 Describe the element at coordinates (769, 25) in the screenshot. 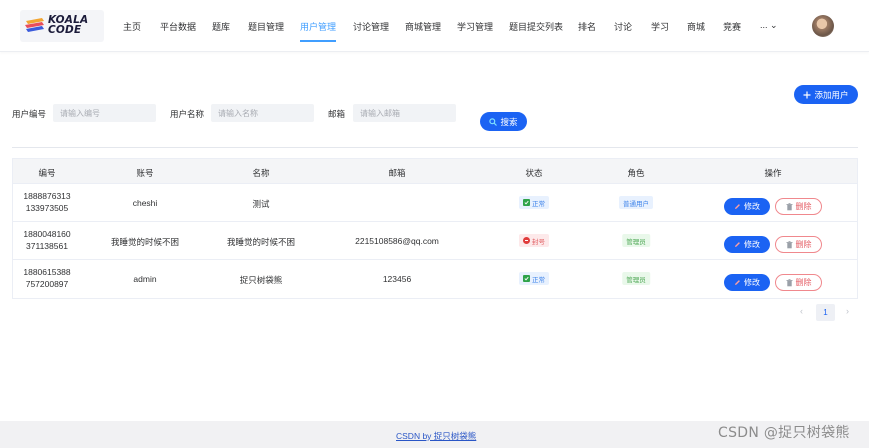

I see `nav-more: ... ⌄` at that location.